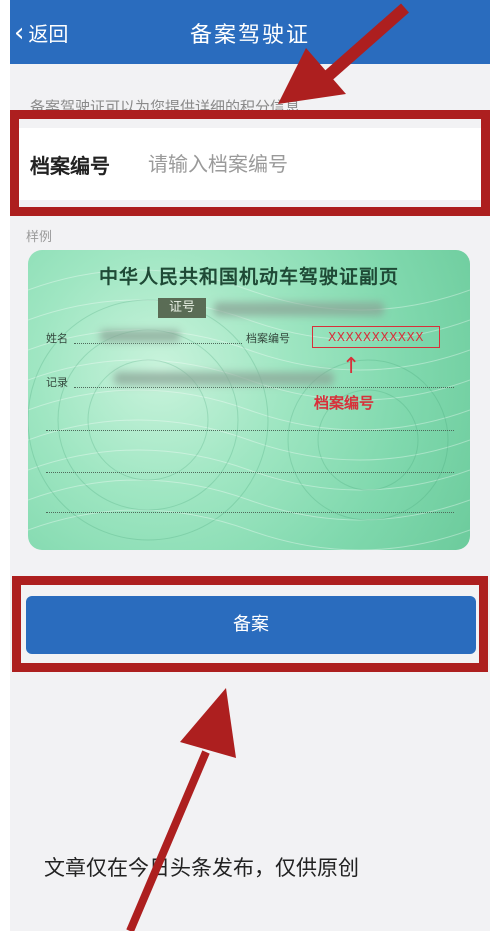  I want to click on card-archive-label: 档案编号, so click(268, 338).